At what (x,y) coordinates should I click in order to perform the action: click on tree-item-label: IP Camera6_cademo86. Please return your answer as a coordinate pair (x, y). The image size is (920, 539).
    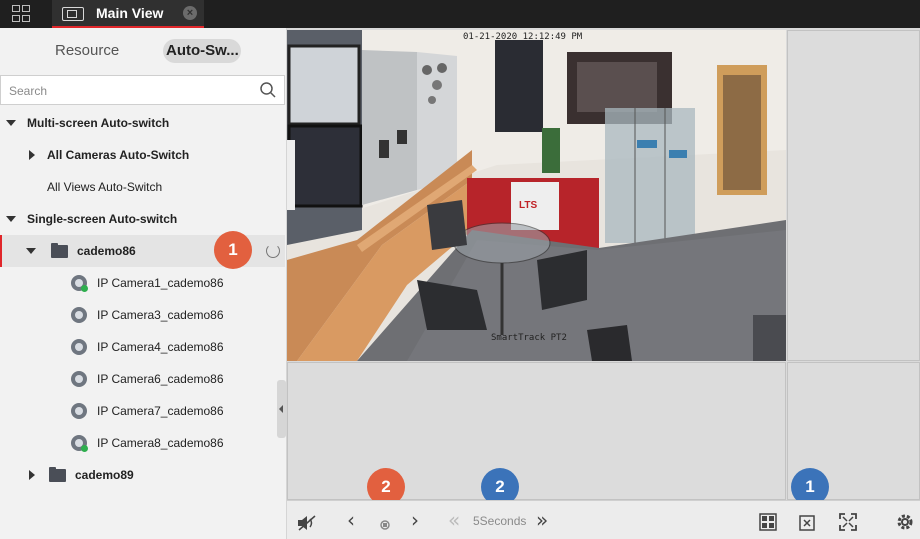
    Looking at the image, I should click on (160, 379).